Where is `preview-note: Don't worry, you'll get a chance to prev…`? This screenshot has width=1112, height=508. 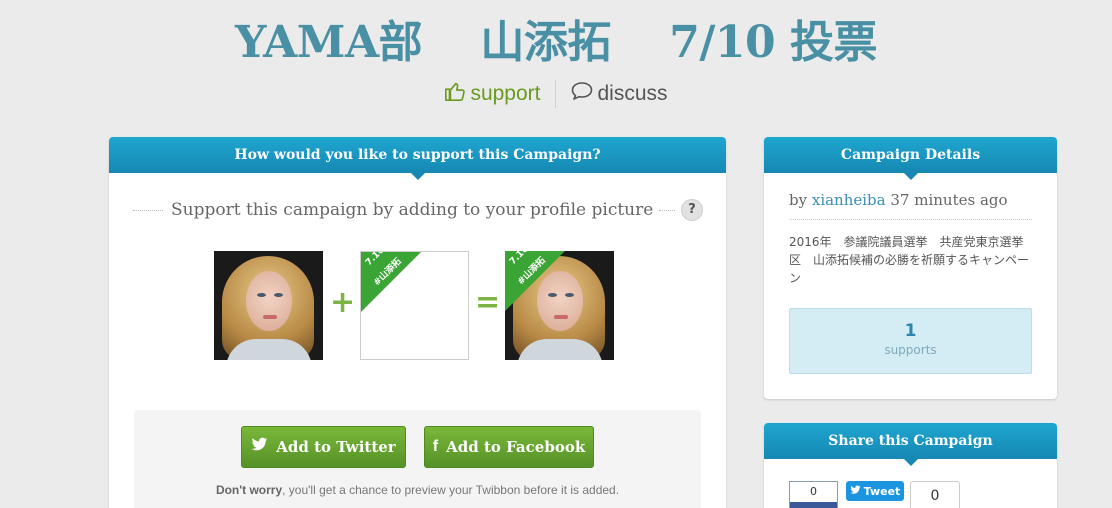
preview-note: Don't worry, you'll get a chance to prev… is located at coordinates (417, 490).